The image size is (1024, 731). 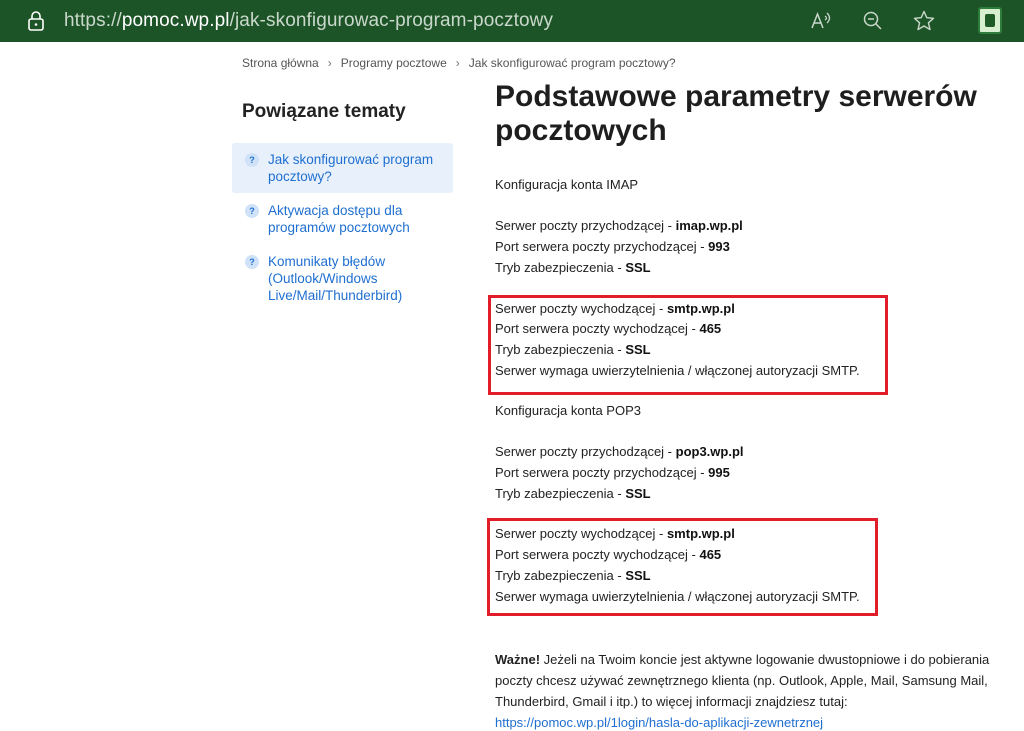 I want to click on pop3-heading: Konfiguracja konta POP3, so click(x=568, y=410).